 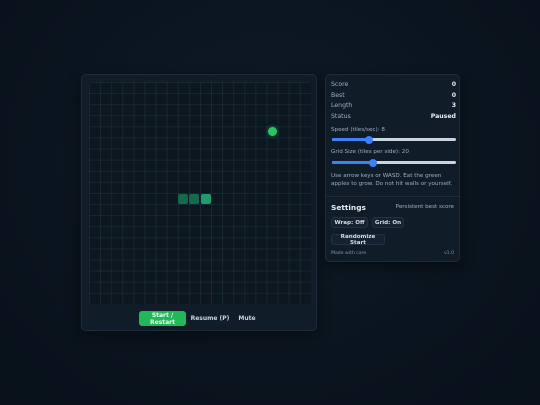 What do you see at coordinates (351, 139) in the screenshot?
I see `speed-slider-fill` at bounding box center [351, 139].